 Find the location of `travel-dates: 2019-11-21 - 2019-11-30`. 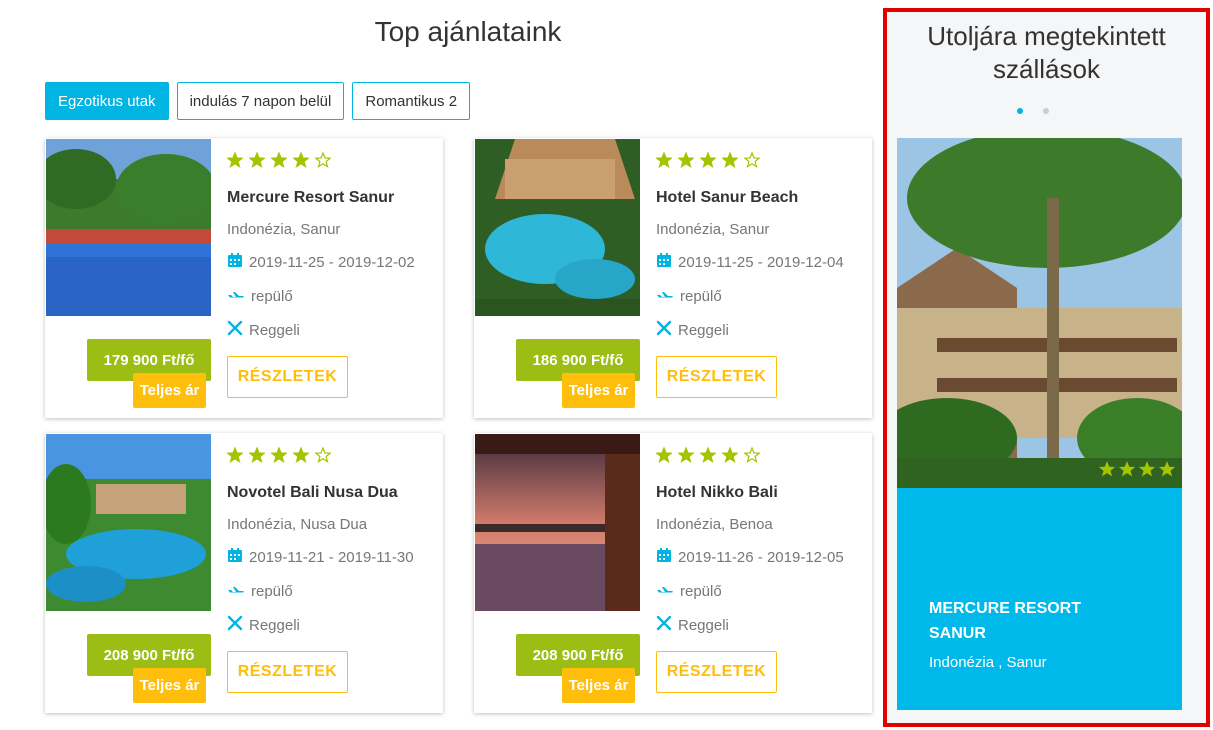

travel-dates: 2019-11-21 - 2019-11-30 is located at coordinates (331, 557).